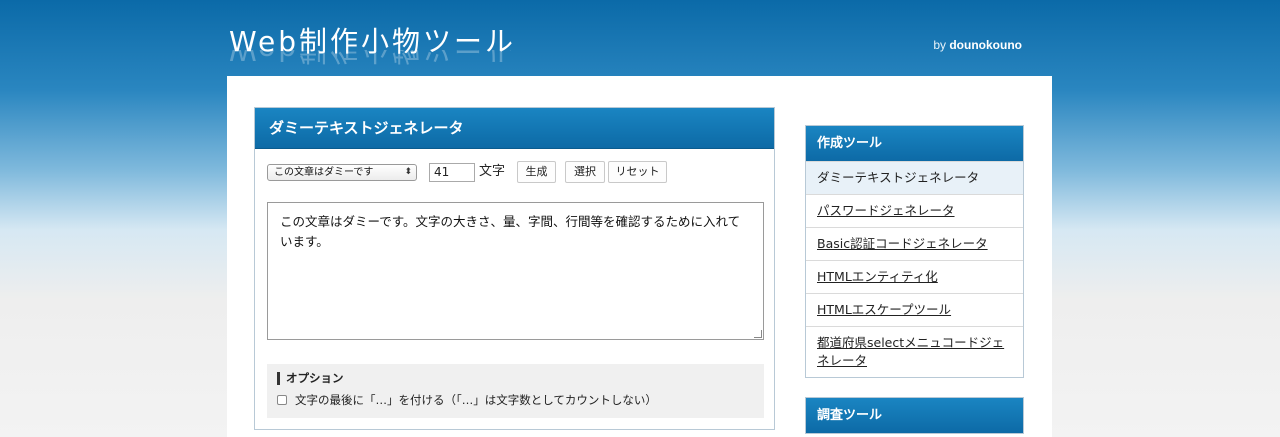  Describe the element at coordinates (514, 128) in the screenshot. I see `panel-title: ダミーテキストジェネレータ` at that location.